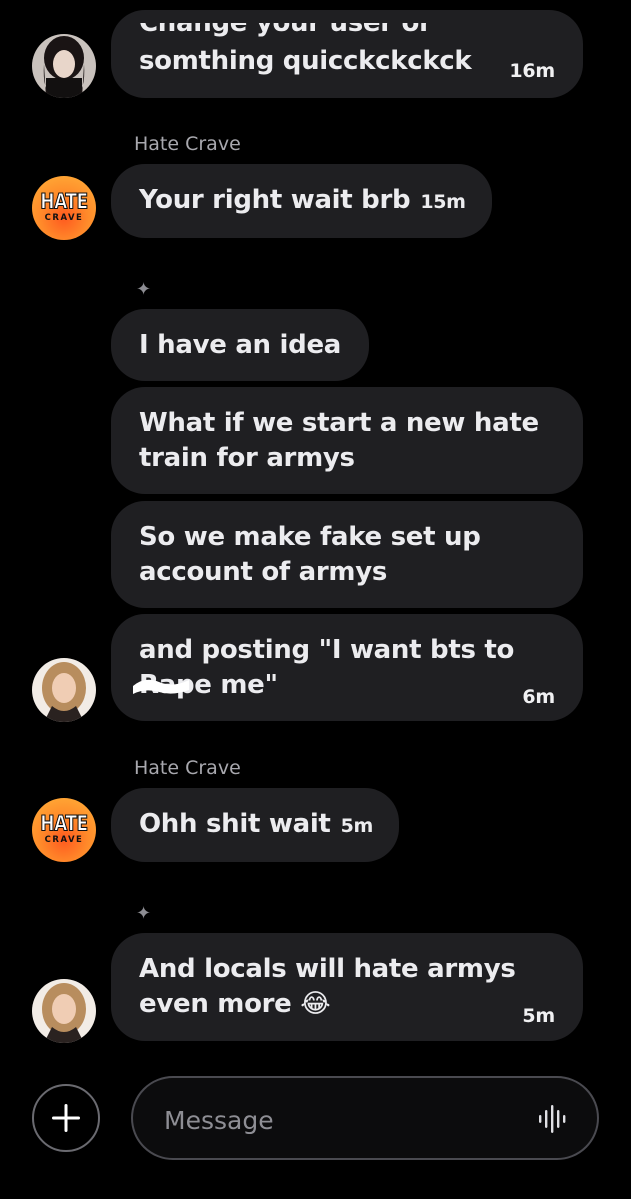 This screenshot has width=631, height=1199. I want to click on message-text-line: and posting "I want bts to, so click(327, 650).